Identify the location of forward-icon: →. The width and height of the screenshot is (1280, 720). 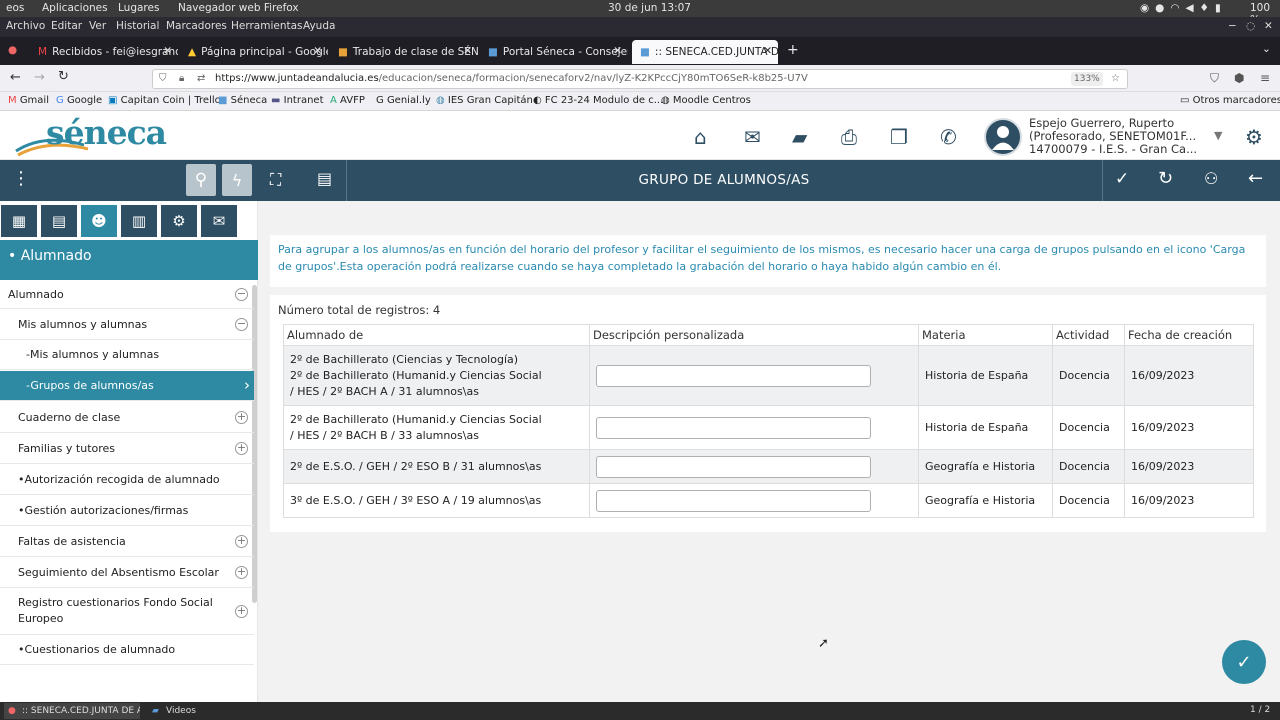
(39, 77).